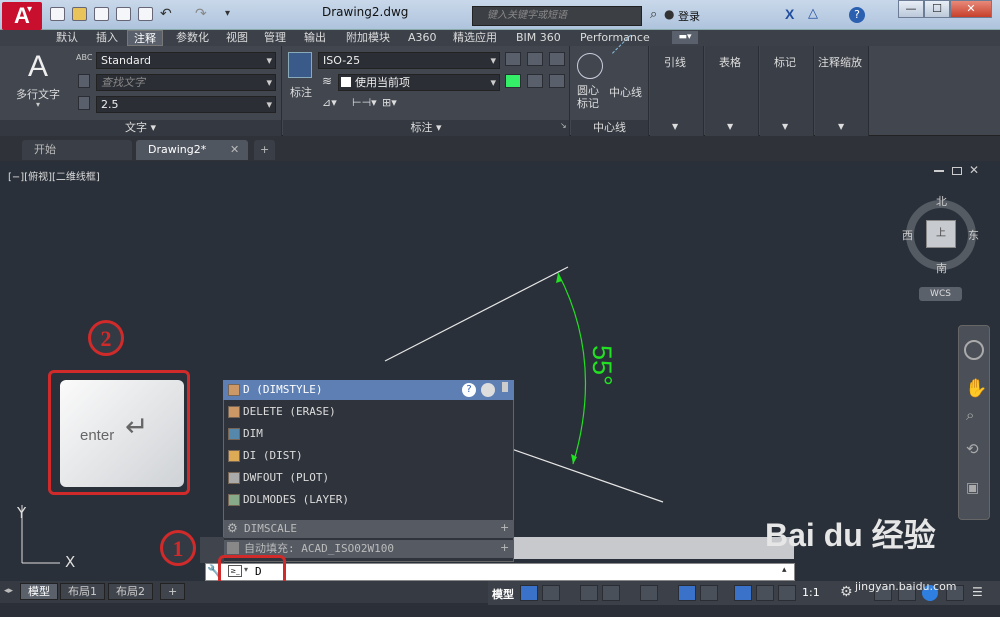 This screenshot has width=1000, height=617. I want to click on panel-dialog-launcher-icon: ↘, so click(563, 125).